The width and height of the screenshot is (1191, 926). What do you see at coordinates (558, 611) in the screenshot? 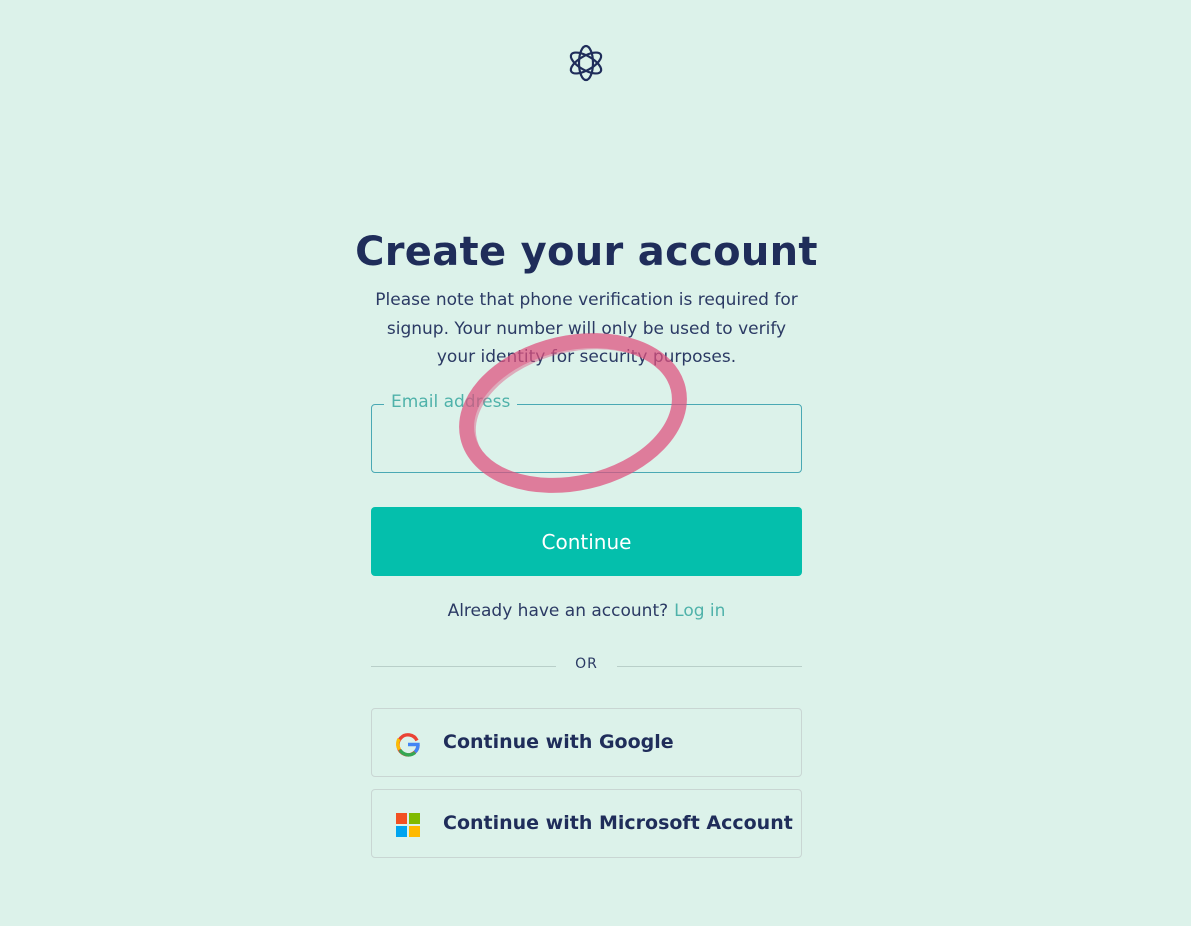
I see `login-prompt: Already have an account?` at bounding box center [558, 611].